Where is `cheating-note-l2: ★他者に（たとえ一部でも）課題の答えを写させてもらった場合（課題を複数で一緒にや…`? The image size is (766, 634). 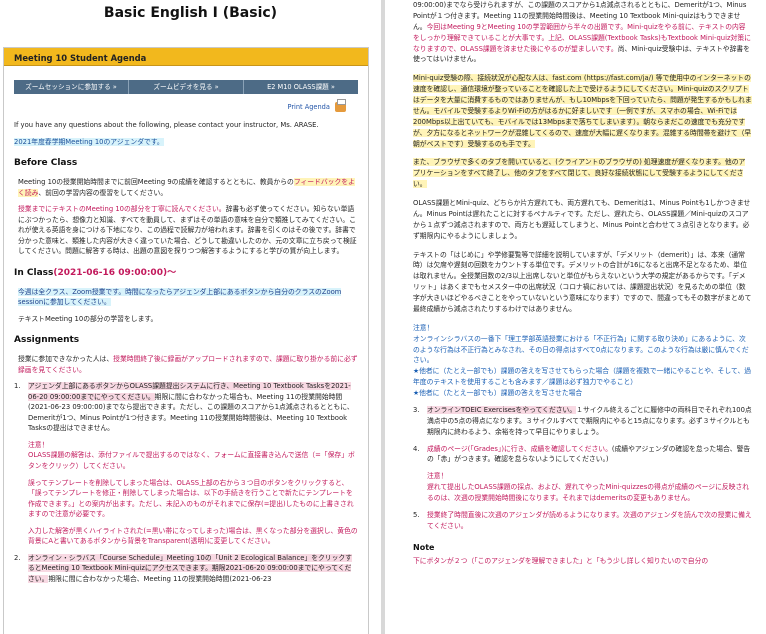
cheating-note-l2: ★他者に（たとえ一部でも）課題の答えを写させてもらった場合（課題を複数で一緒にや… is located at coordinates (582, 377).